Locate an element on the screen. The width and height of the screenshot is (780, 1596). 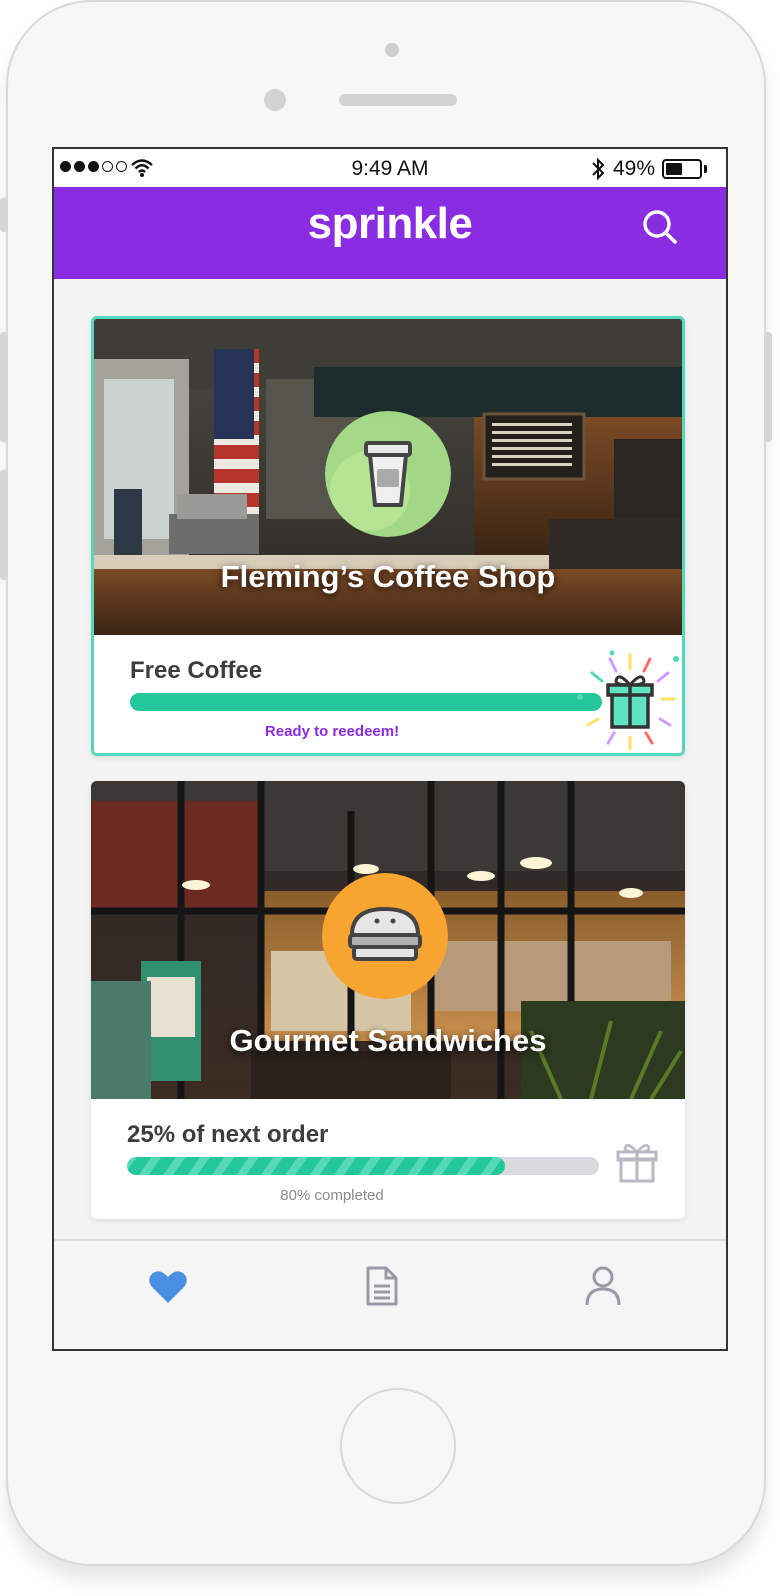
sandwich-badge is located at coordinates (385, 936).